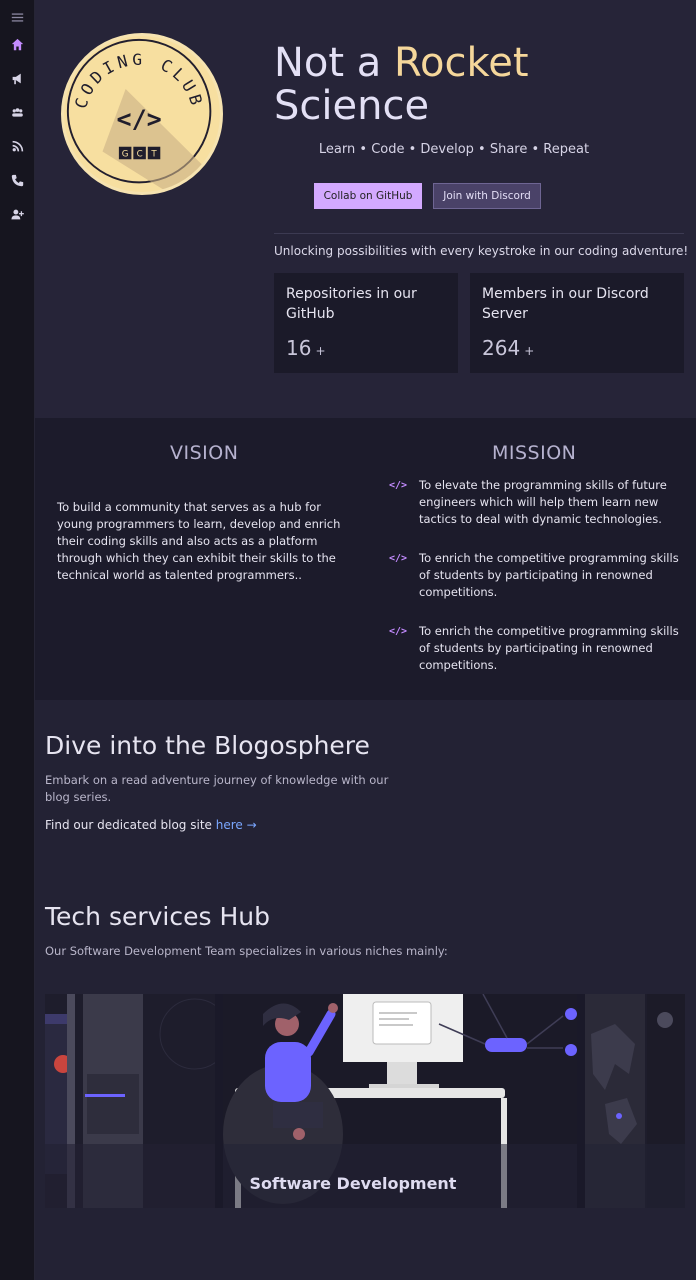 The image size is (696, 1280). What do you see at coordinates (366, 323) in the screenshot?
I see `stat-card-github: Repositories in our GitHub 16 +` at bounding box center [366, 323].